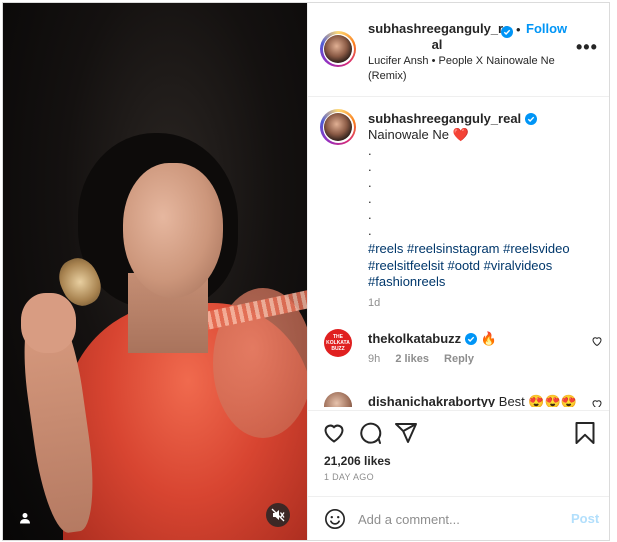  I want to click on post-timestamp: 1 DAY AGO, so click(349, 477).